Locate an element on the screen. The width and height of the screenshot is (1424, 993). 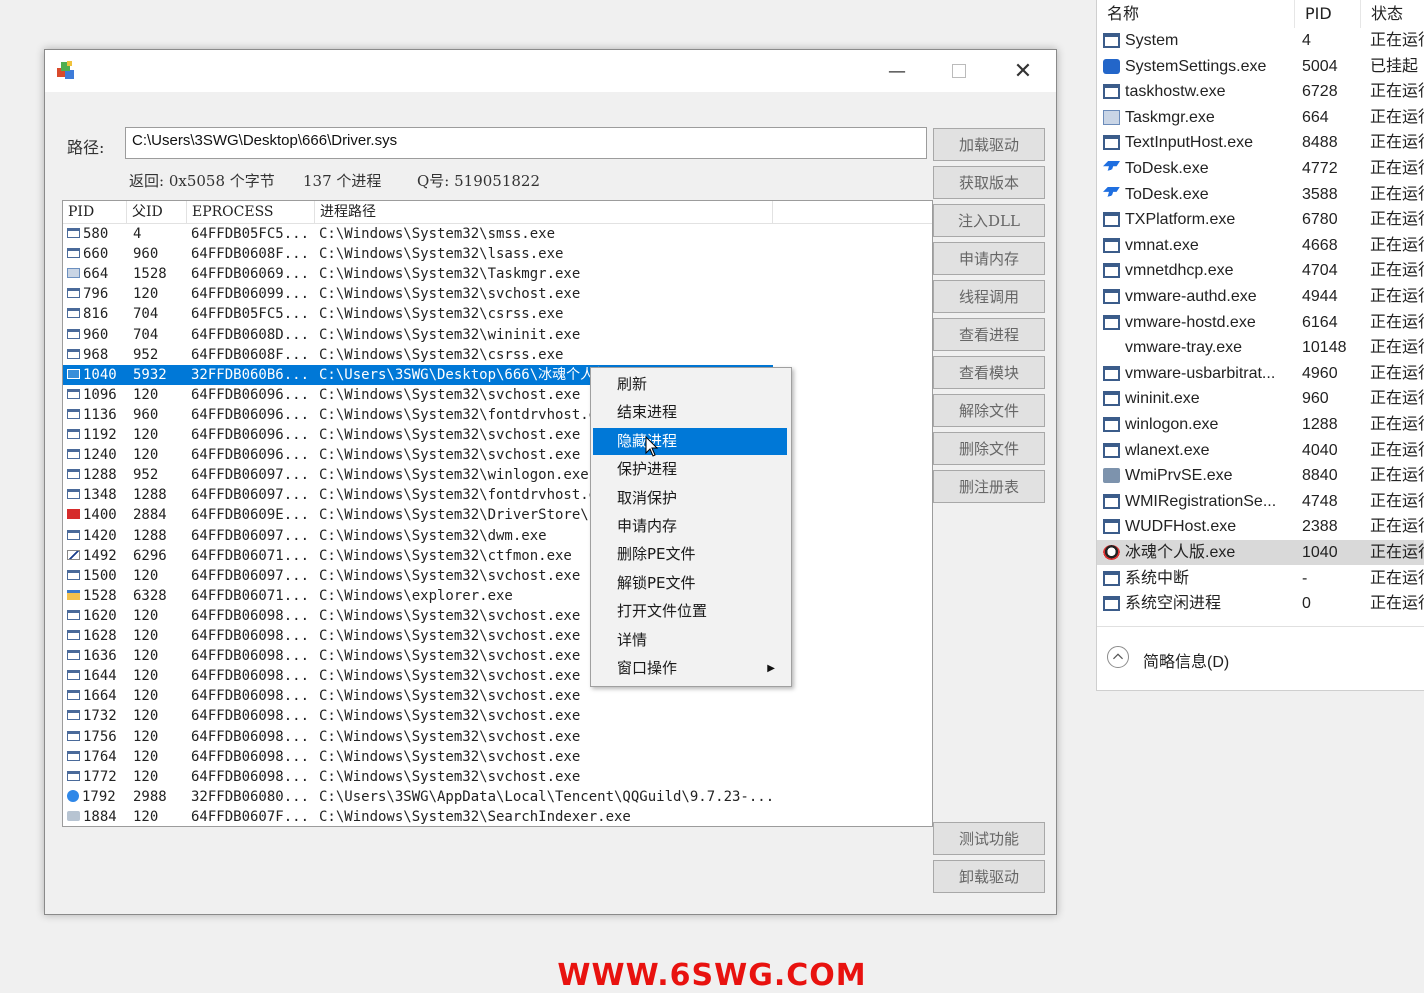
cell-pid: 1528 is located at coordinates (97, 596).